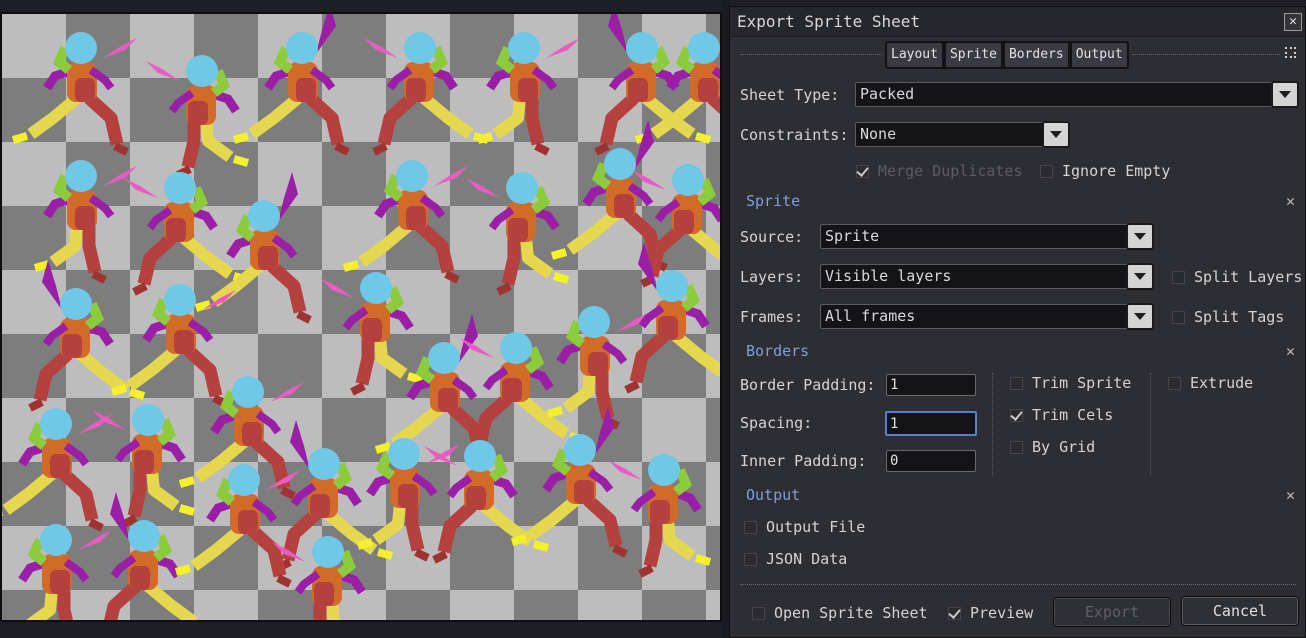 This screenshot has width=1306, height=638. I want to click on trim-cels-checkbox: Trim Cels, so click(1061, 415).